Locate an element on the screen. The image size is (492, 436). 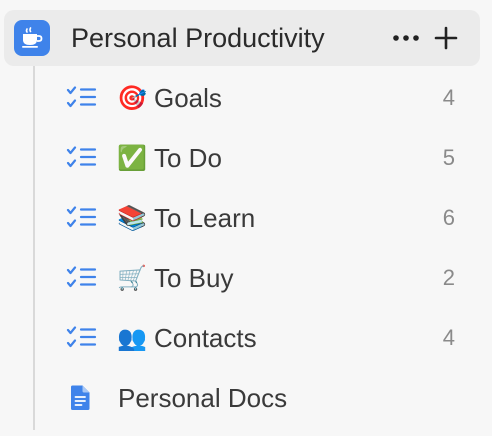
target-emoji-icon: 🎯 is located at coordinates (132, 98).